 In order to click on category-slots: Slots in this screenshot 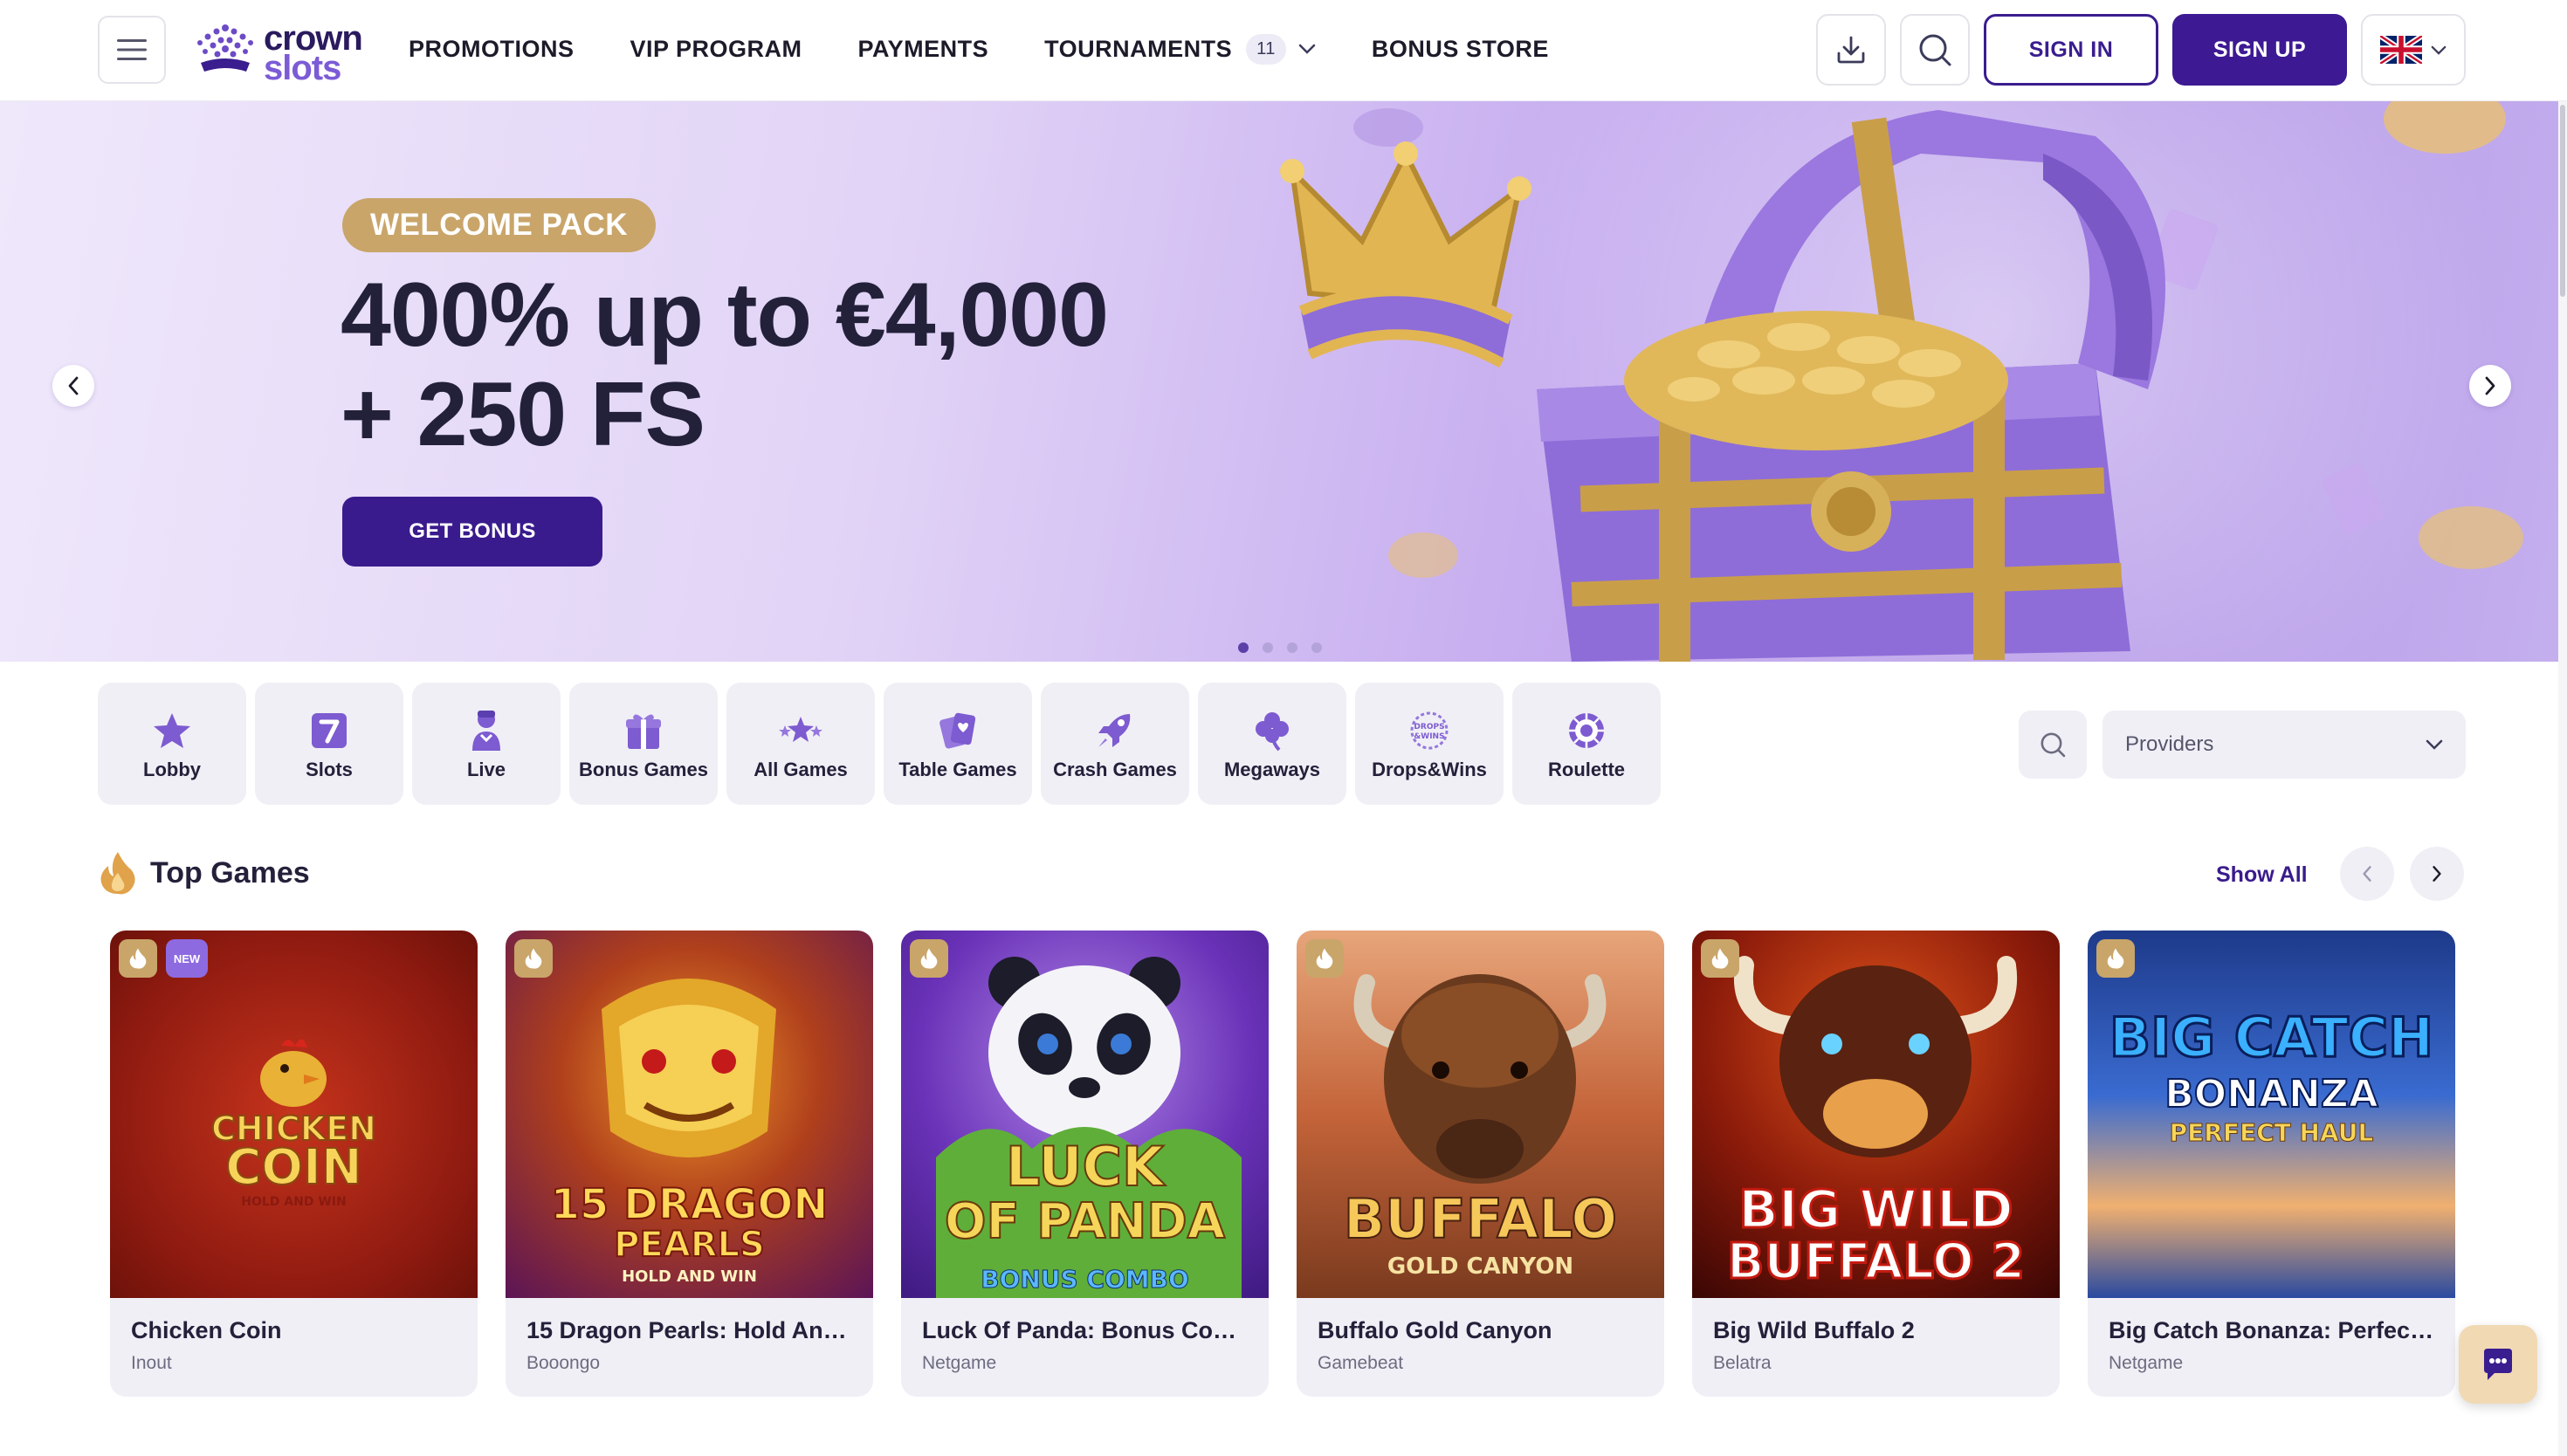, I will do `click(329, 744)`.